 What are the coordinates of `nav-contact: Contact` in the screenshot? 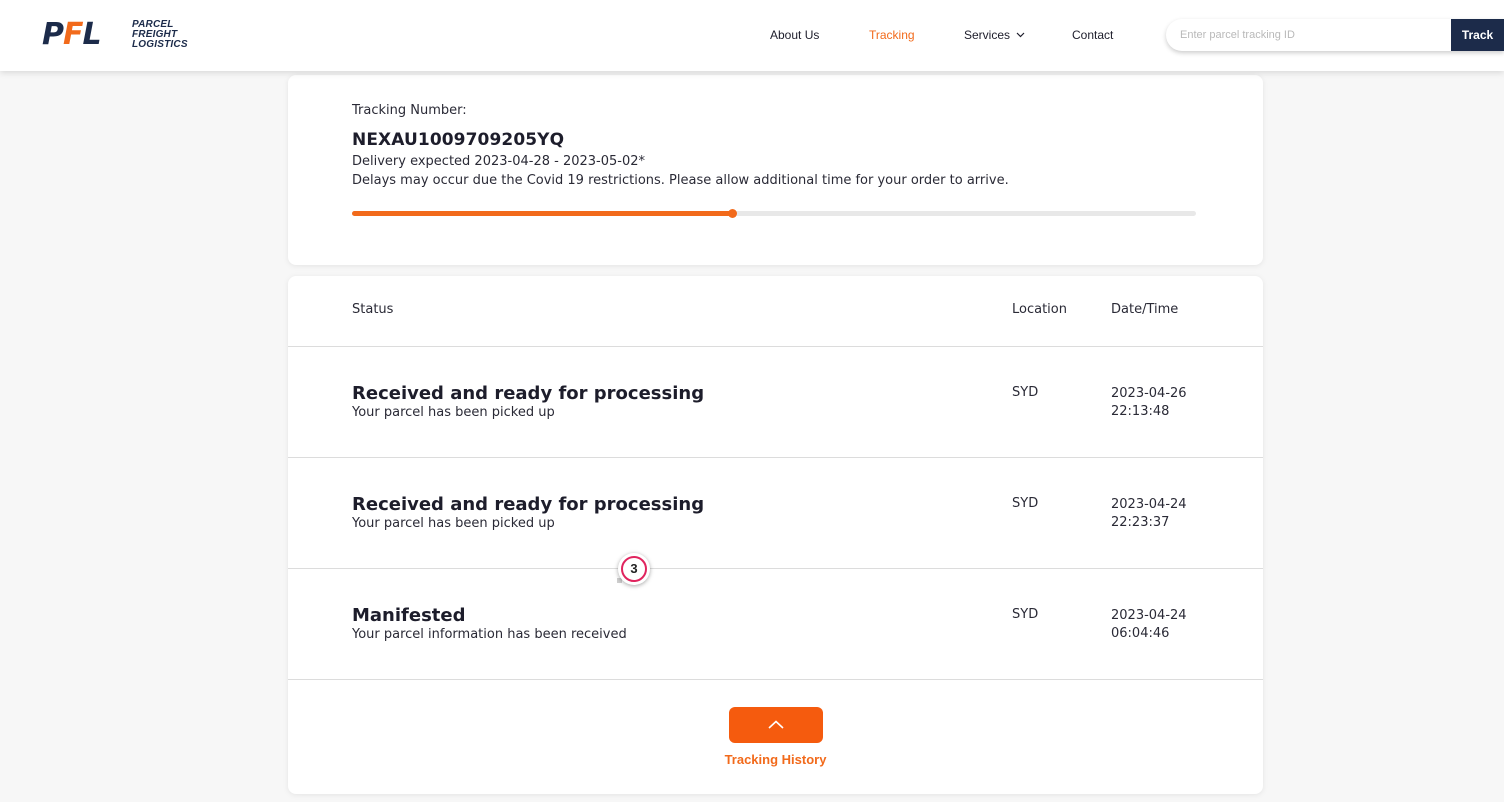 It's located at (1092, 35).